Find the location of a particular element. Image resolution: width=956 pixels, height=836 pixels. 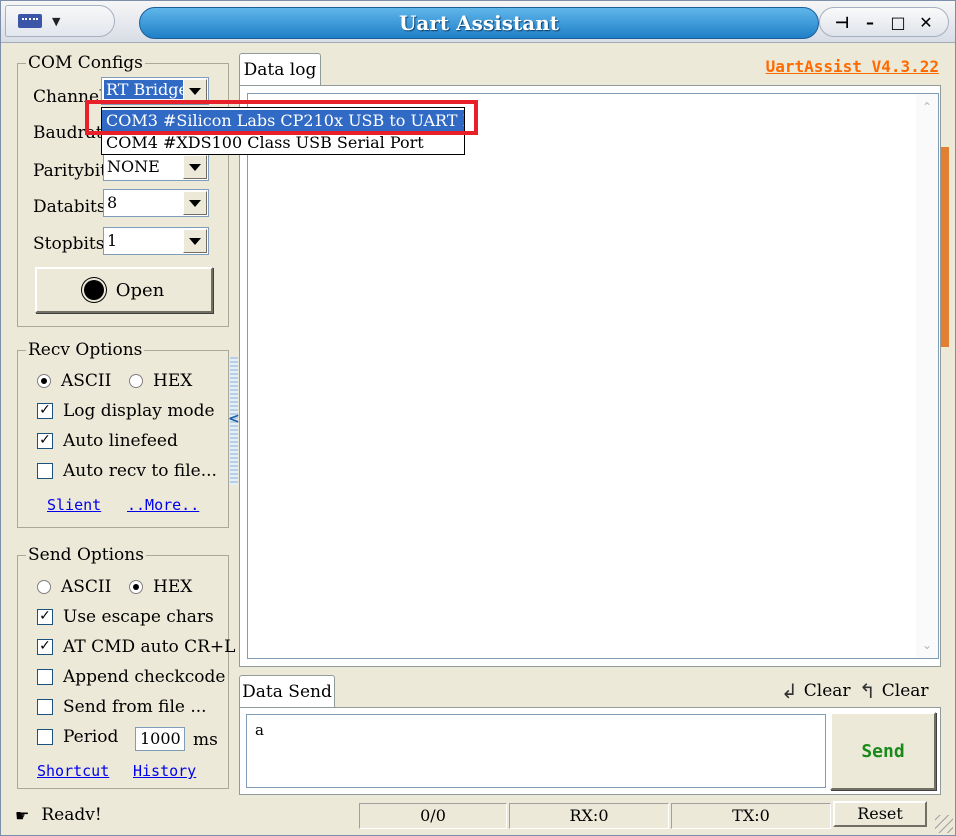

com-configs-legend: COM Configs is located at coordinates (85, 63).